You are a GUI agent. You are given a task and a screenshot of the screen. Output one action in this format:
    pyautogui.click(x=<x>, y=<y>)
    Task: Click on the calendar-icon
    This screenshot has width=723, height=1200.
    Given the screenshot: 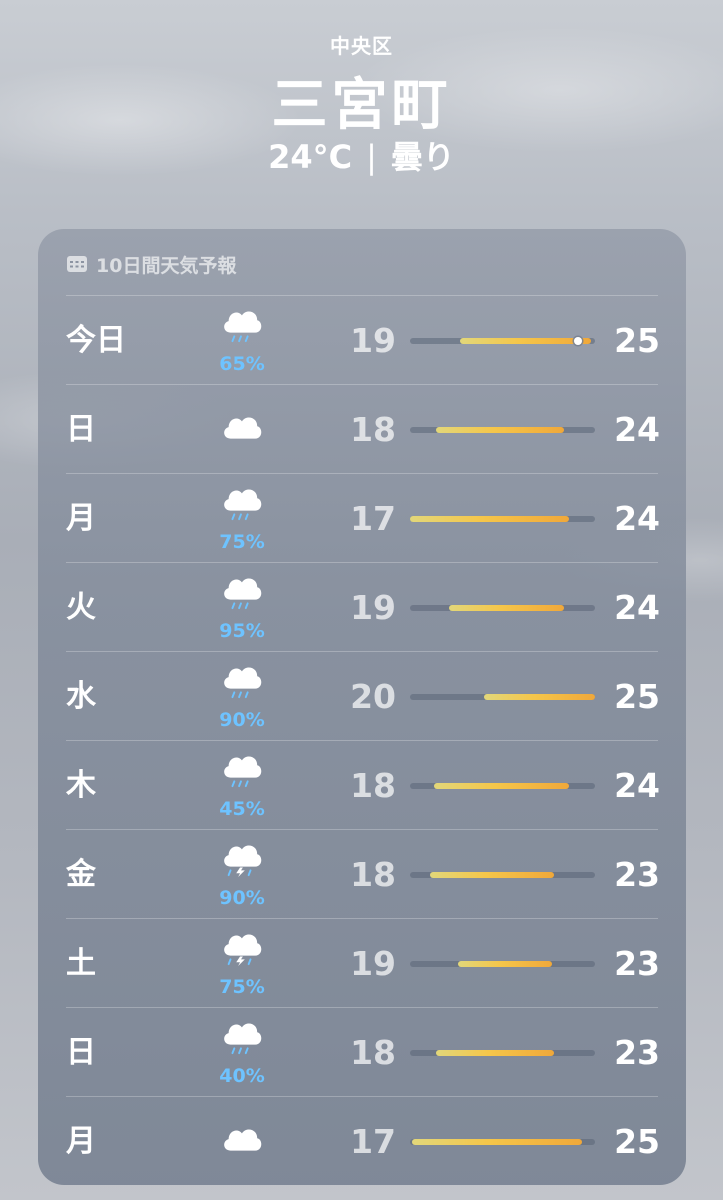 What is the action you would take?
    pyautogui.click(x=77, y=264)
    